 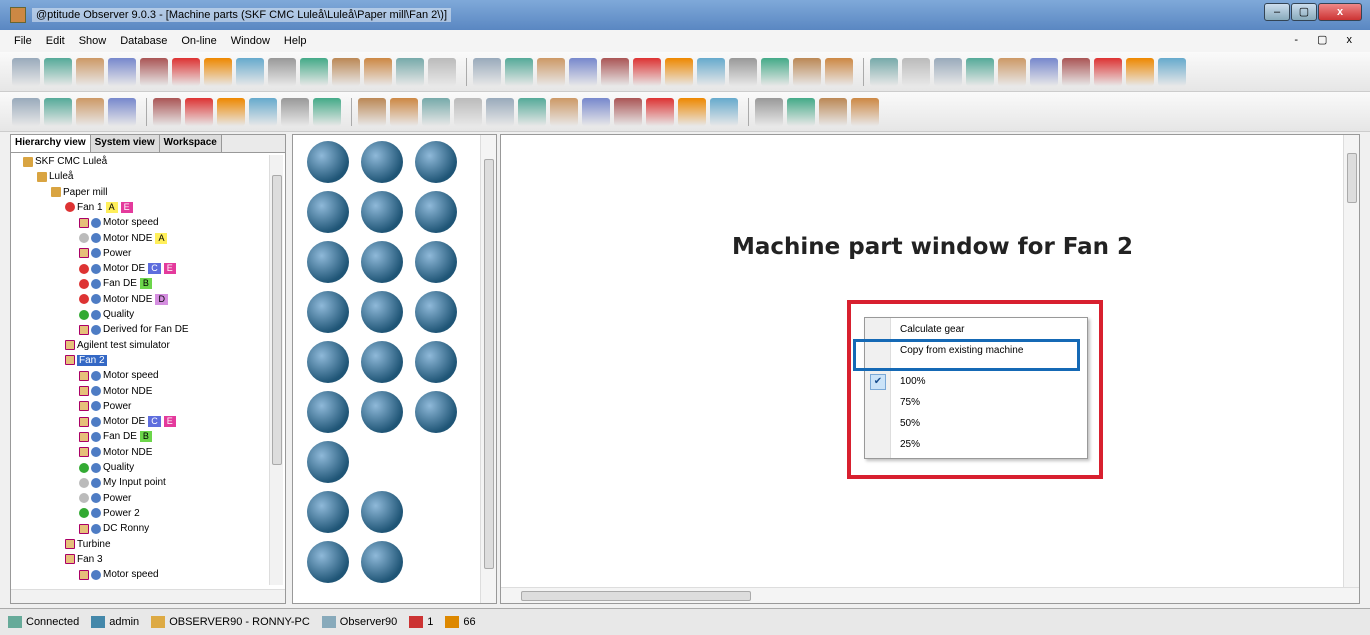 What do you see at coordinates (932, 329) in the screenshot?
I see `menu-item-calculate-gear: Calculate gear` at bounding box center [932, 329].